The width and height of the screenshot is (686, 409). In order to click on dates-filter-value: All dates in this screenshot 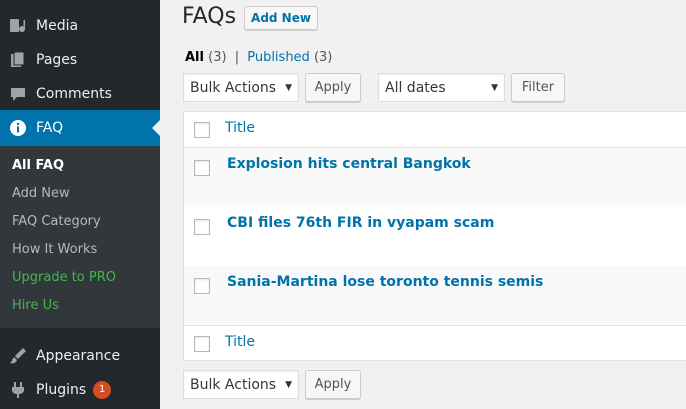, I will do `click(415, 87)`.